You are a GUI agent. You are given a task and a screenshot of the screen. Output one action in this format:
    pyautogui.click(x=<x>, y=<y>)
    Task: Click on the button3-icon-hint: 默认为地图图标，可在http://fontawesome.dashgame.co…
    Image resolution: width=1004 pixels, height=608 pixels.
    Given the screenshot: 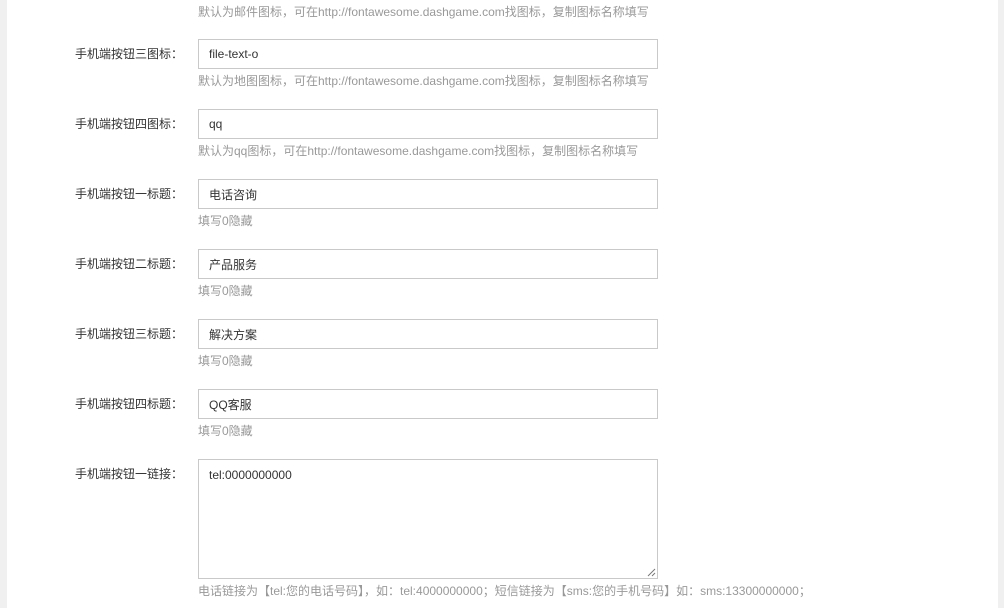 What is the action you would take?
    pyautogui.click(x=423, y=81)
    